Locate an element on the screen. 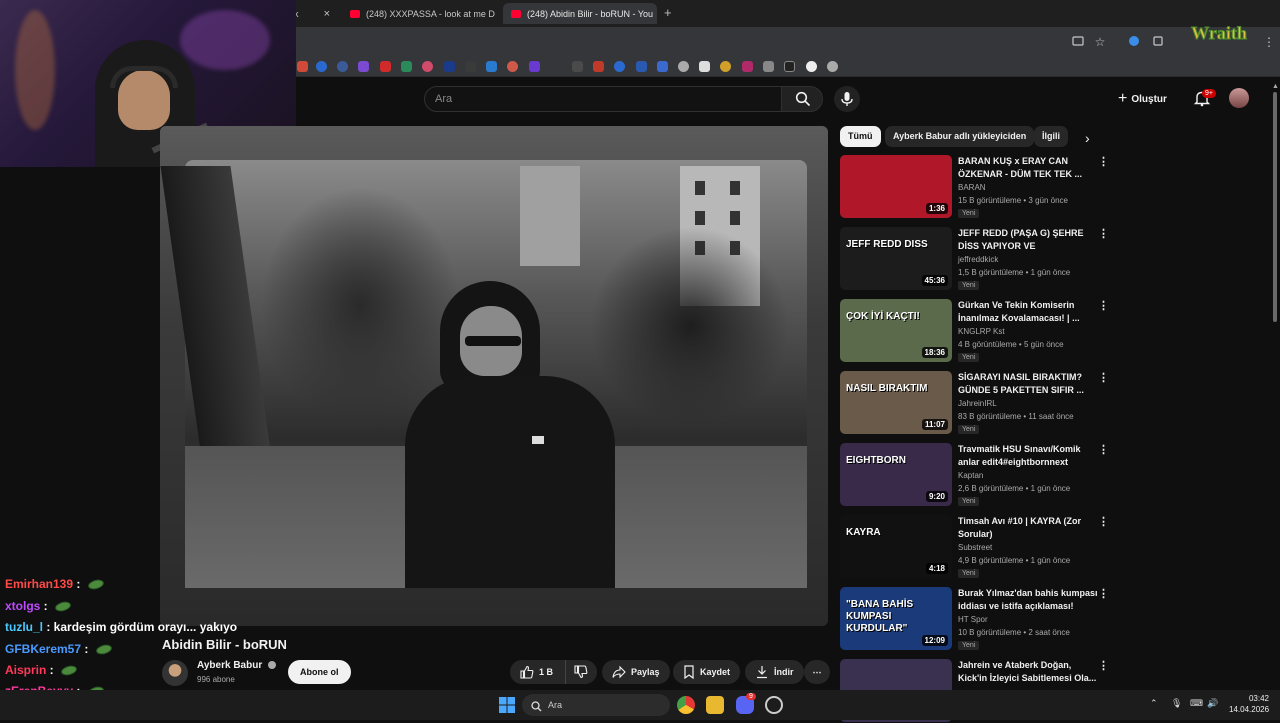 This screenshot has height=723, width=1280. browser-tab-active: (248) Abidin Bilir - boRUN - You × is located at coordinates (580, 13).